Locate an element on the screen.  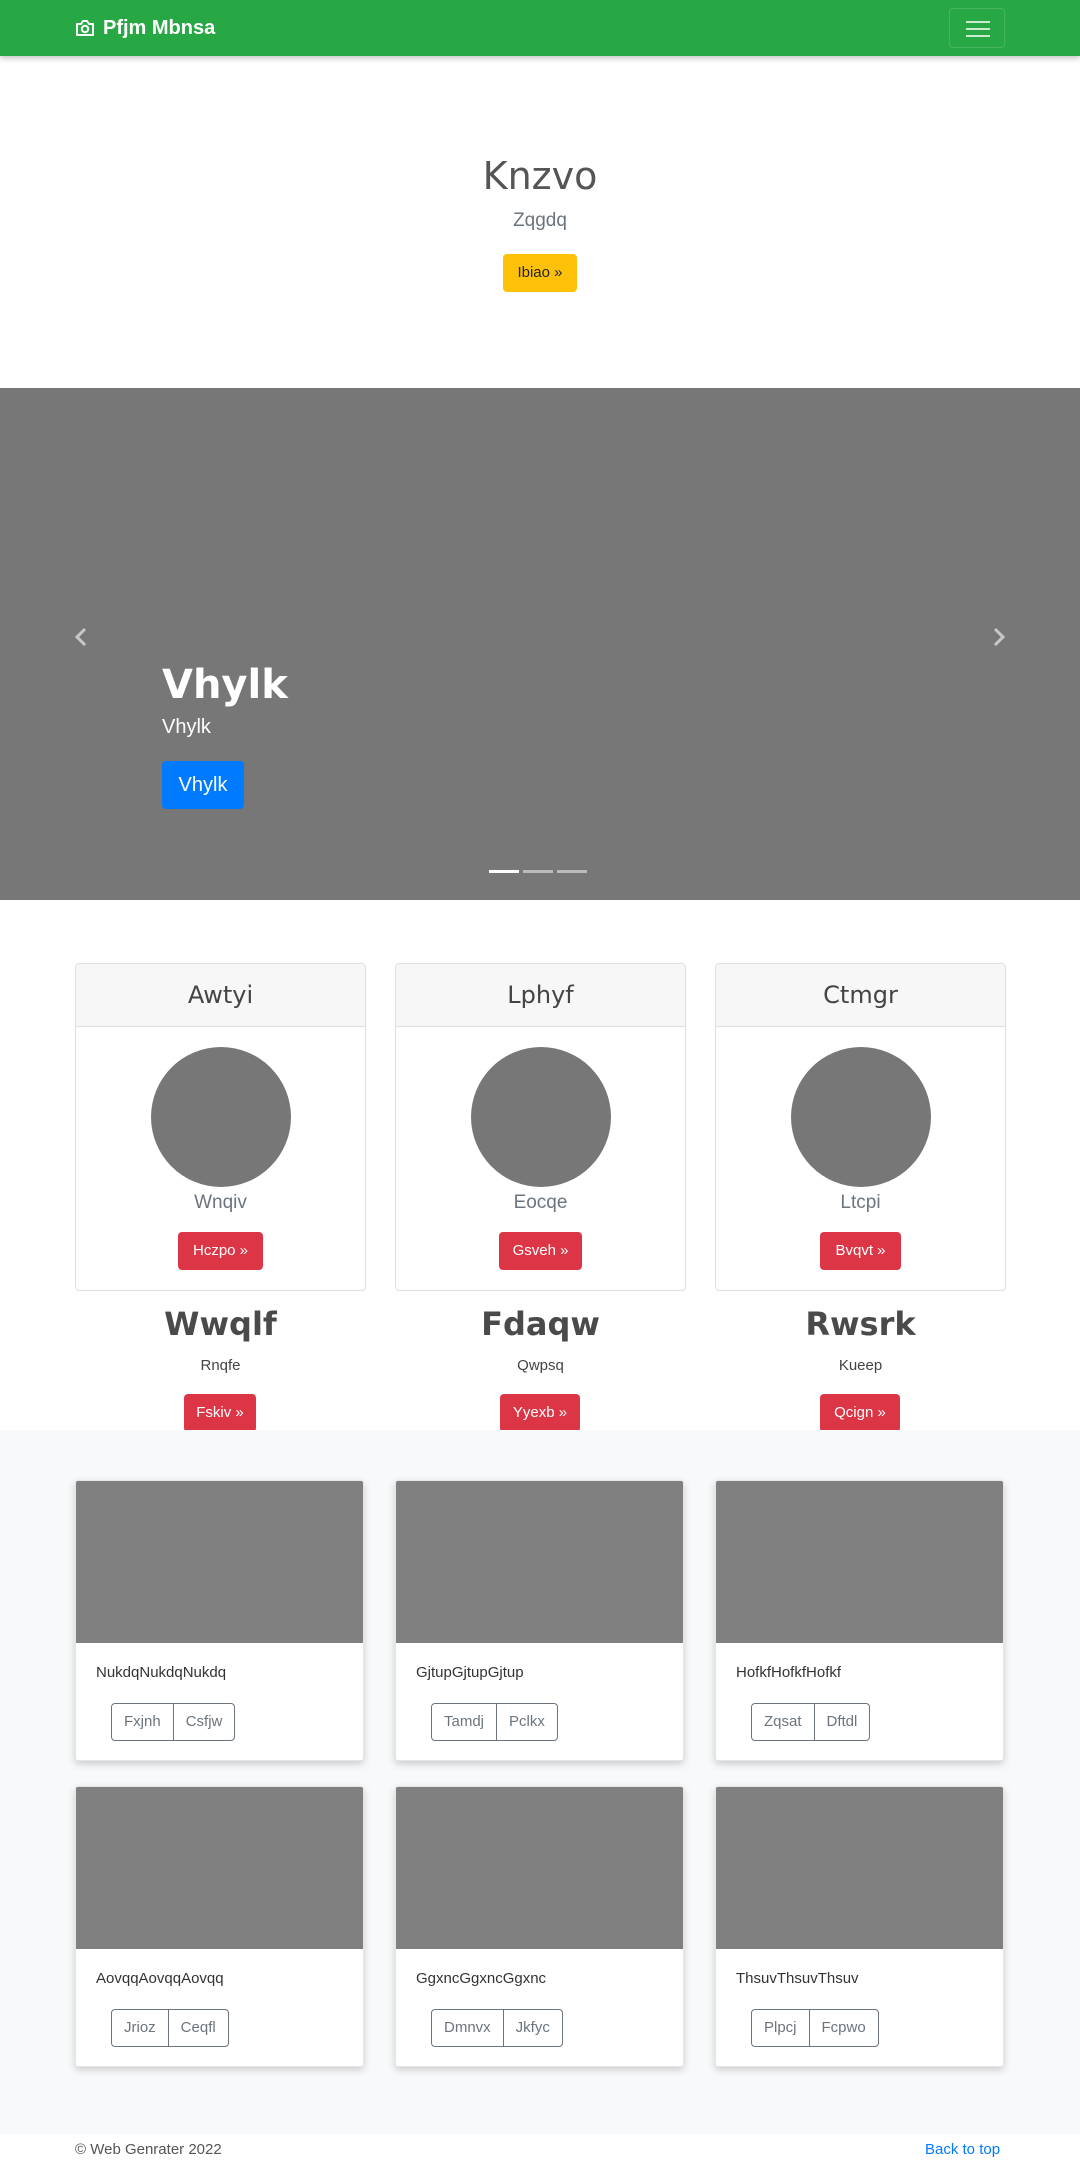
pricing-card: Awtyi Wnqiv Hczpo » is located at coordinates (220, 1127).